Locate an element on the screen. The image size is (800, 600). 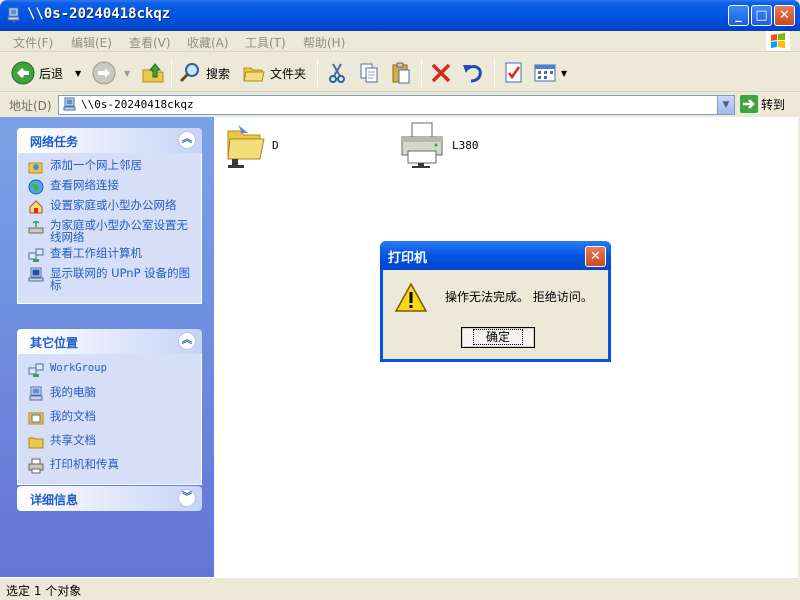
task-show-upnp: 显示联网的 UPnP 设备的图标 is located at coordinates (110, 279).